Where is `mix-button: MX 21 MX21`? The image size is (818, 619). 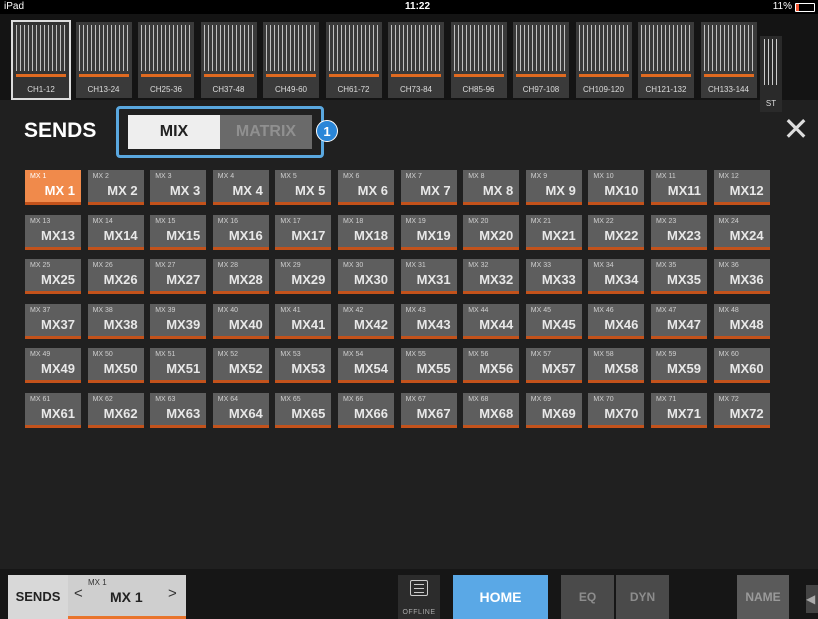 mix-button: MX 21 MX21 is located at coordinates (553, 232).